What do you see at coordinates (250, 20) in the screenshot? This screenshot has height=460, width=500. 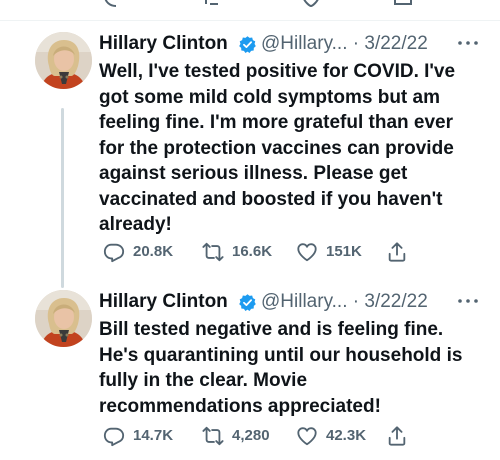 I see `divider` at bounding box center [250, 20].